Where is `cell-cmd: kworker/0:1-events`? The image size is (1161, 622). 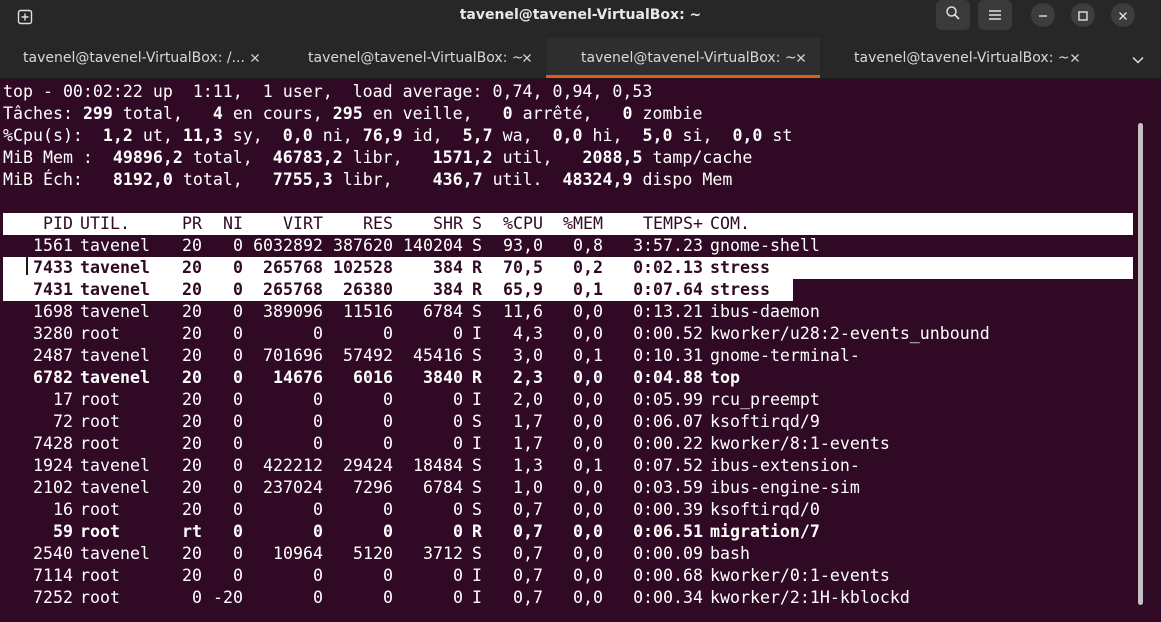 cell-cmd: kworker/0:1-events is located at coordinates (800, 575).